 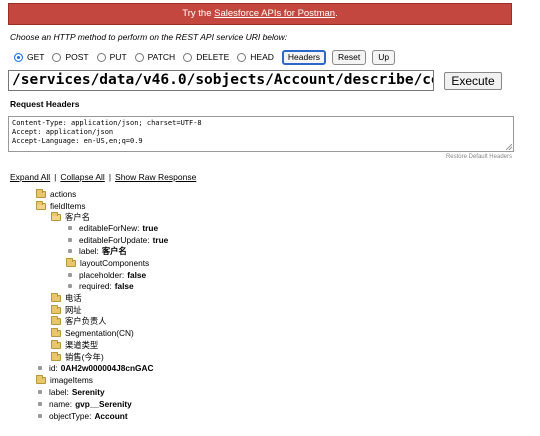 I want to click on postman-banner: Try the Salesforce APIs for Postman., so click(x=260, y=14).